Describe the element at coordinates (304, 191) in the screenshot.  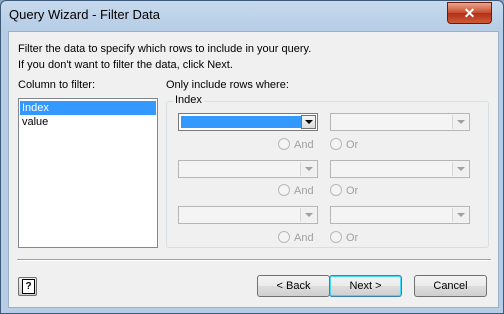
I see `row2-and-label: And` at that location.